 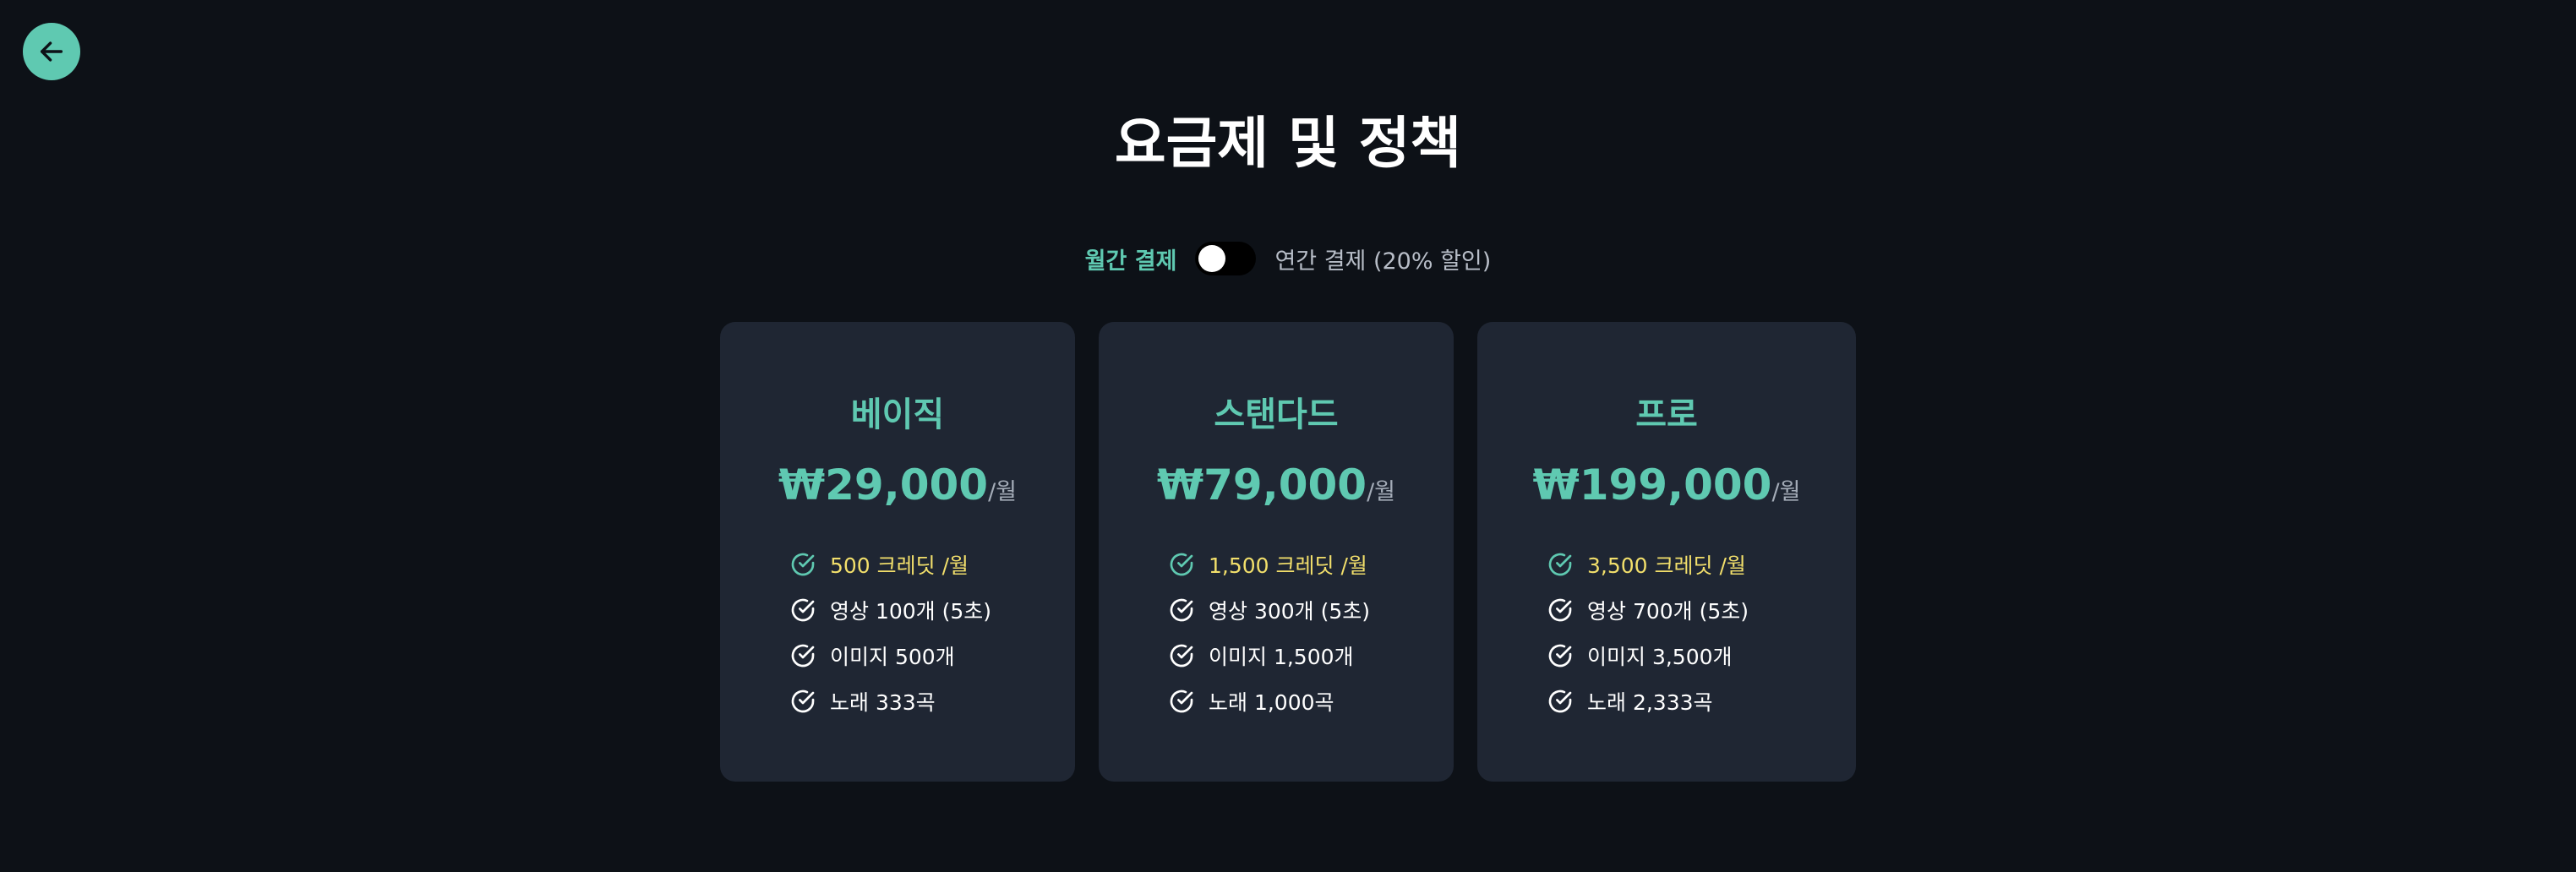 What do you see at coordinates (1212, 258) in the screenshot?
I see `switch-knob` at bounding box center [1212, 258].